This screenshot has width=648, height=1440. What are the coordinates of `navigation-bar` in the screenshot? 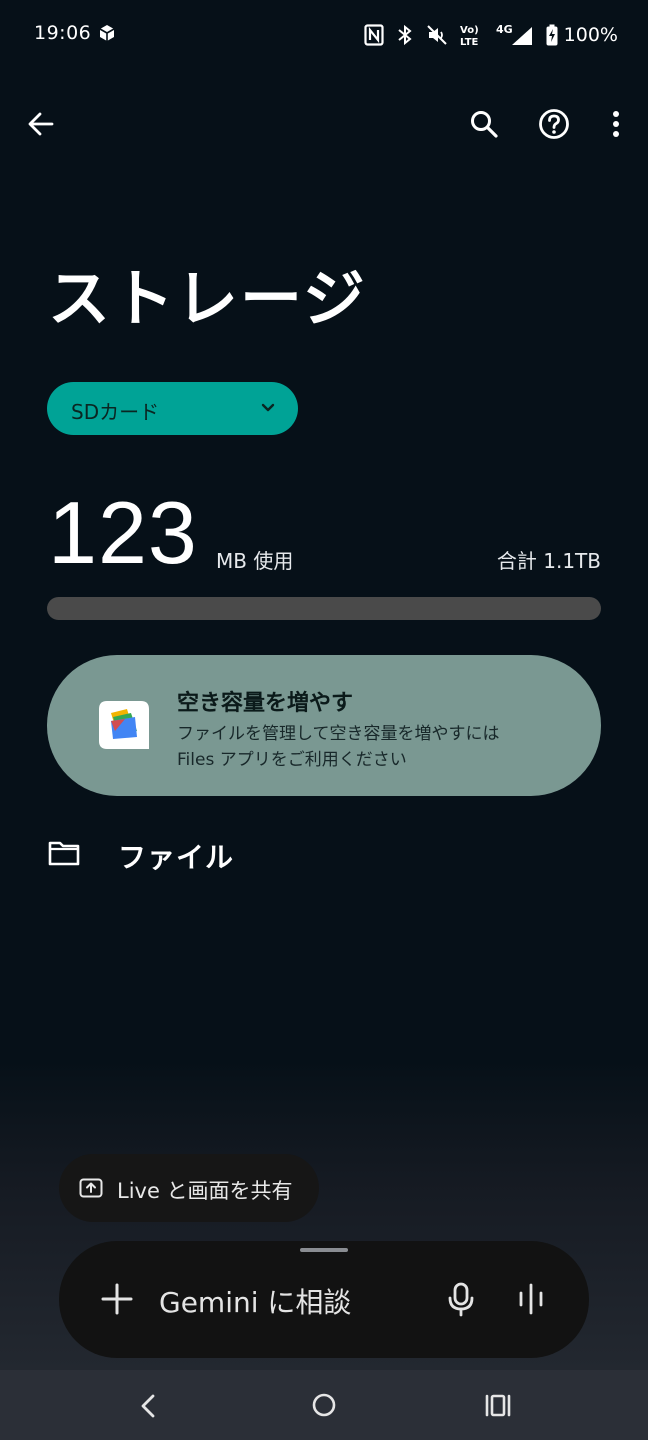 It's located at (324, 1405).